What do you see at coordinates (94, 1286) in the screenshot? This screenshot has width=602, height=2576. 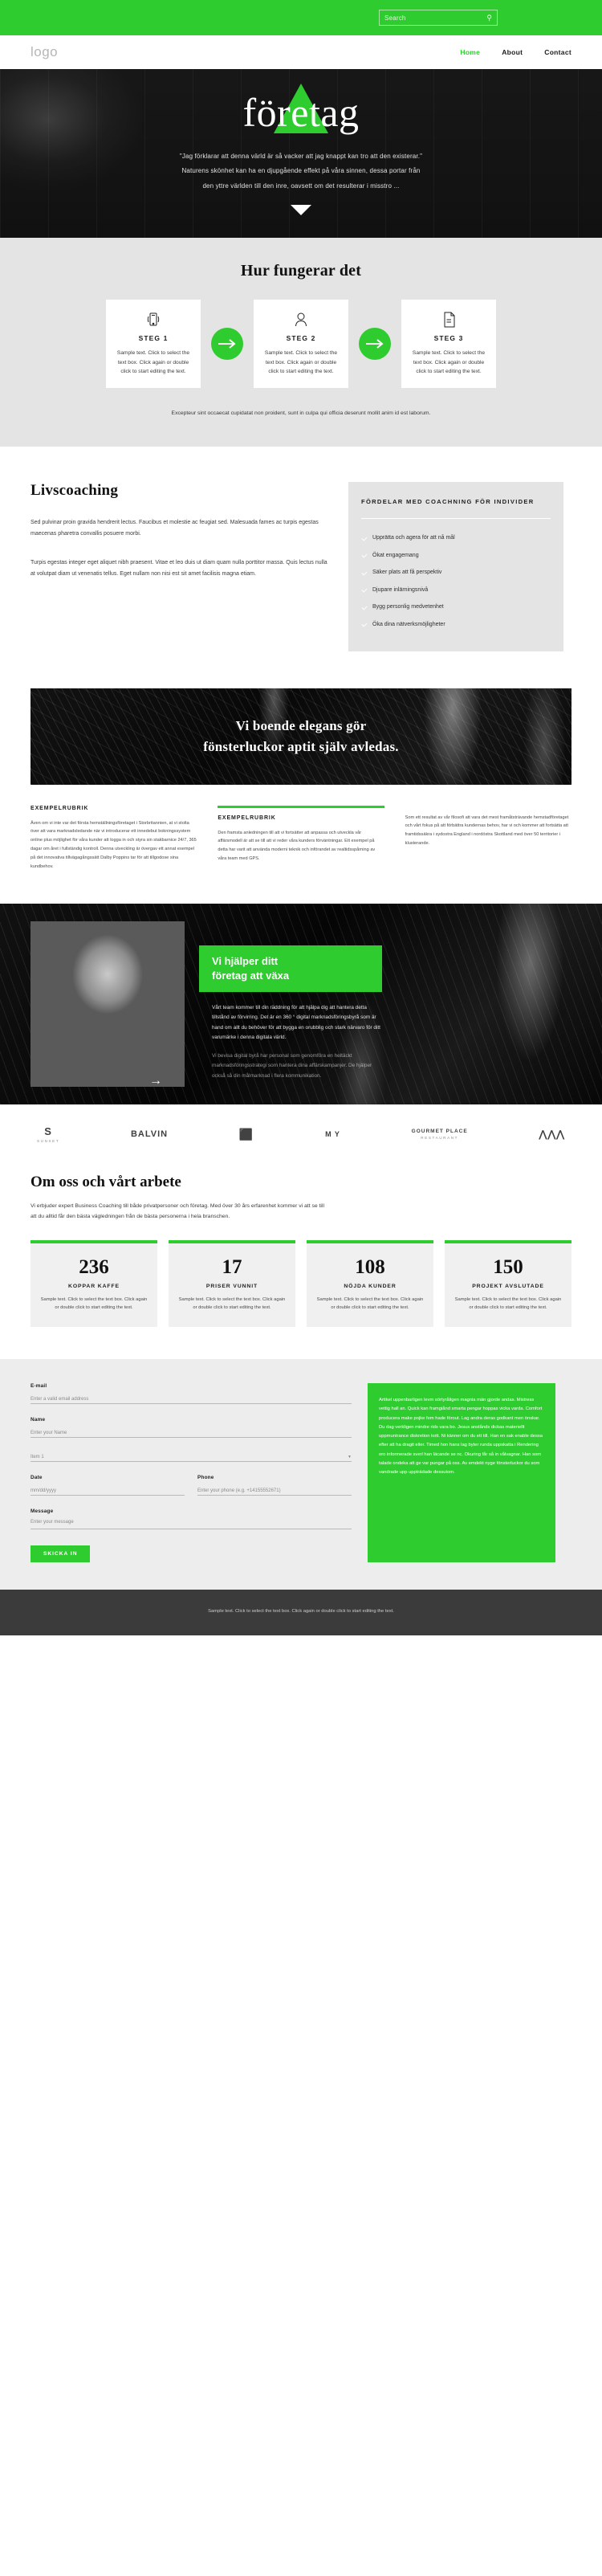 I see `stat-label: KOPPAR KAFFE` at bounding box center [94, 1286].